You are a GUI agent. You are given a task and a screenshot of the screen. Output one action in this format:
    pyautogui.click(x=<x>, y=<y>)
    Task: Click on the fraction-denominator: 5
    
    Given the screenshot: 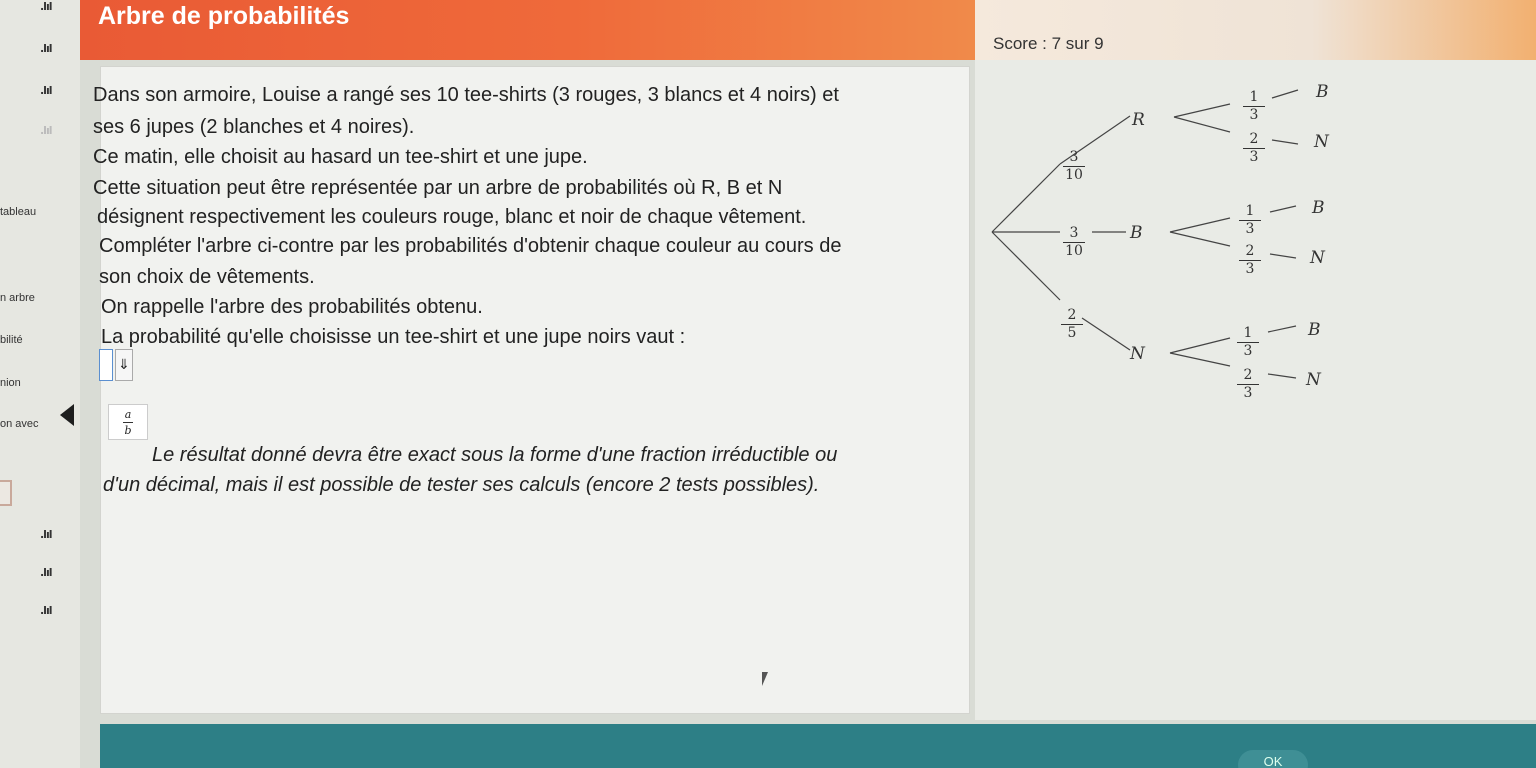 What is the action you would take?
    pyautogui.click(x=1072, y=333)
    